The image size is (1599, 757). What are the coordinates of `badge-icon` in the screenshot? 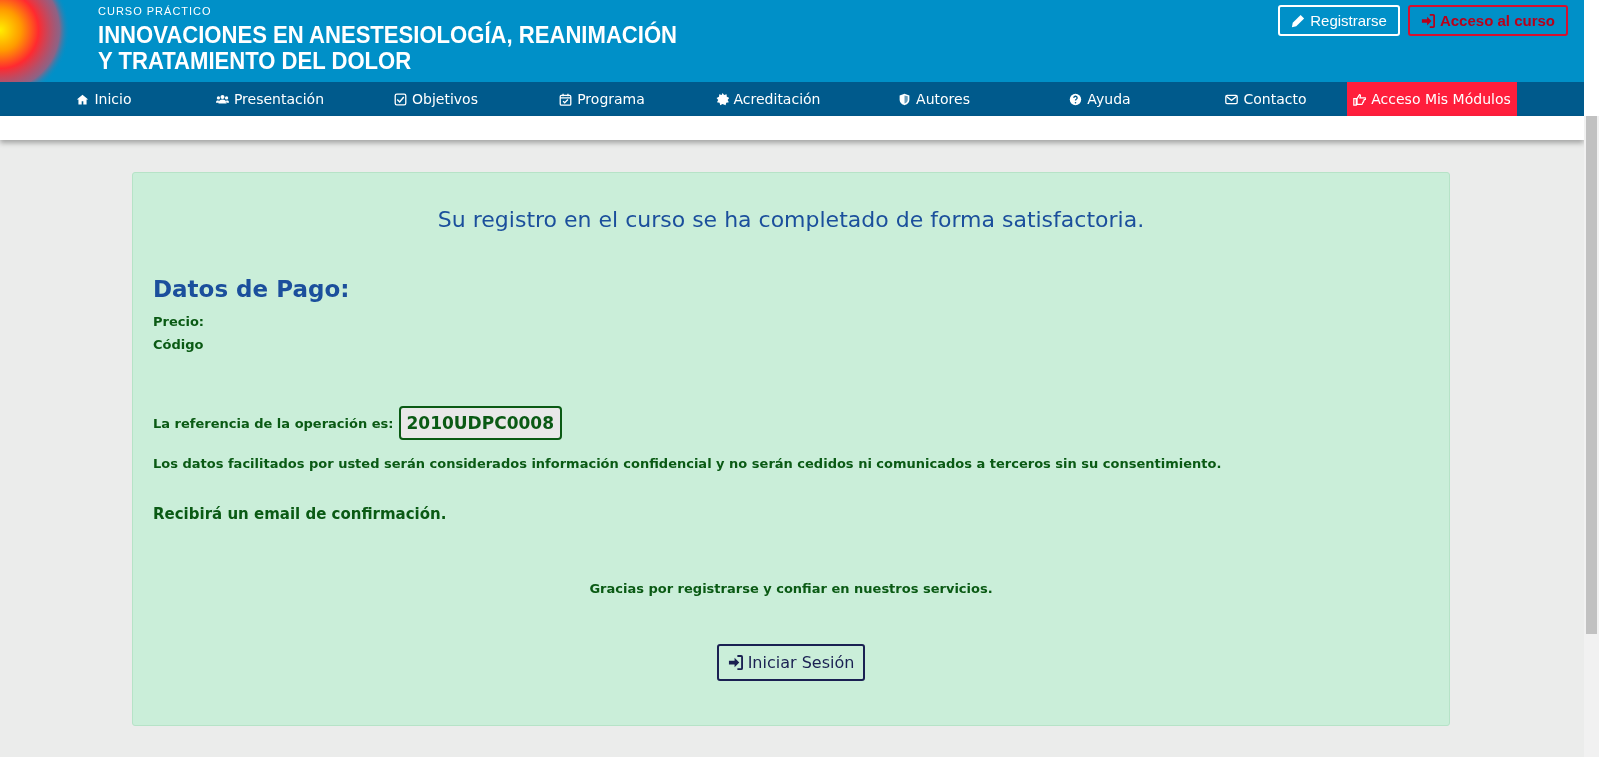 It's located at (722, 99).